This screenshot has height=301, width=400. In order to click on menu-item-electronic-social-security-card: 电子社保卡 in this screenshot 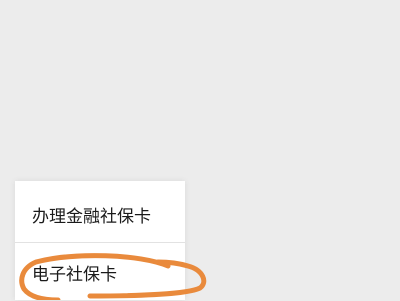, I will do `click(100, 272)`.